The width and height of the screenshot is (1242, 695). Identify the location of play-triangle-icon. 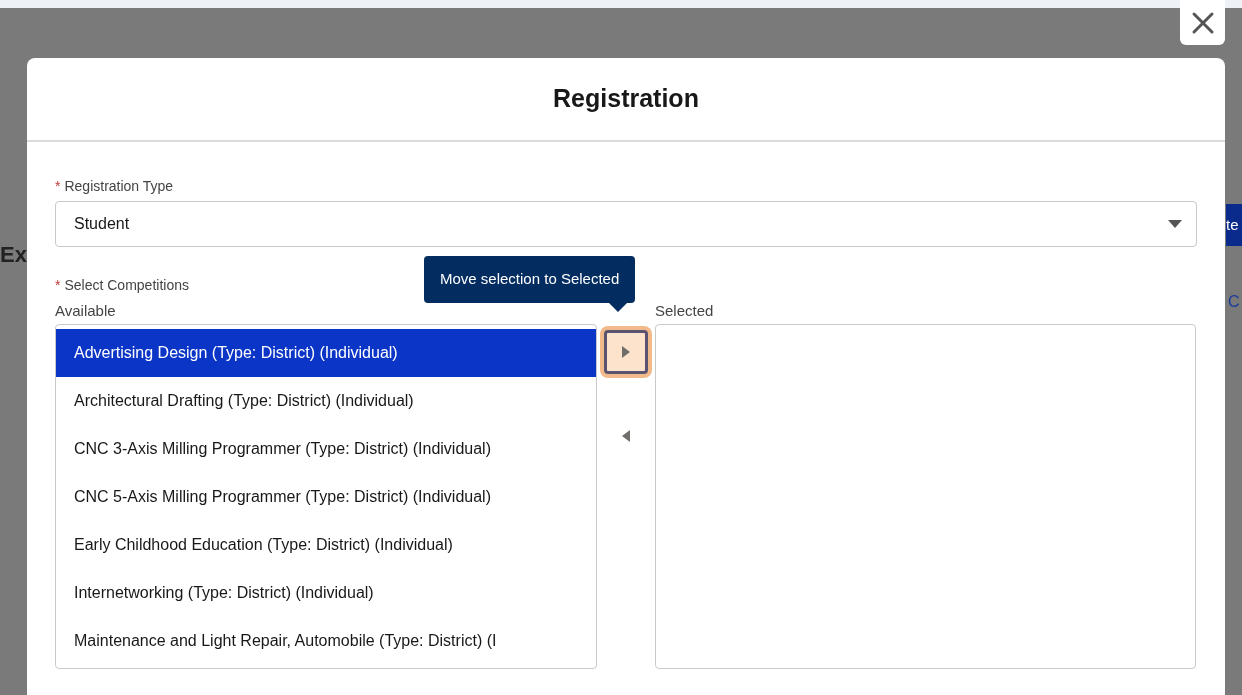
(626, 352).